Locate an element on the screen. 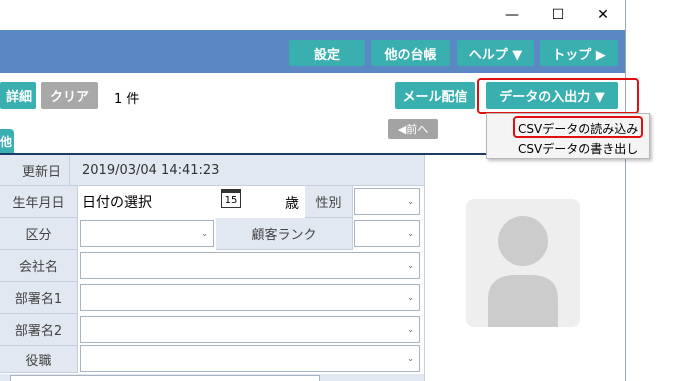  dept1-label: 部署名1 is located at coordinates (39, 298).